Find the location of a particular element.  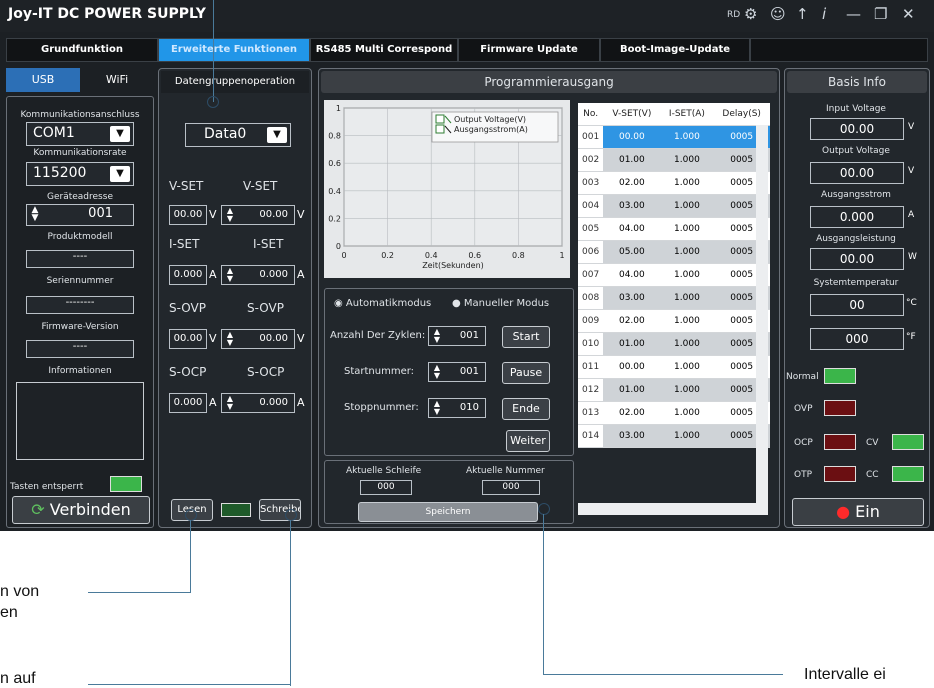

table-row: 006 05.00 1.000 0005 is located at coordinates (674, 252).